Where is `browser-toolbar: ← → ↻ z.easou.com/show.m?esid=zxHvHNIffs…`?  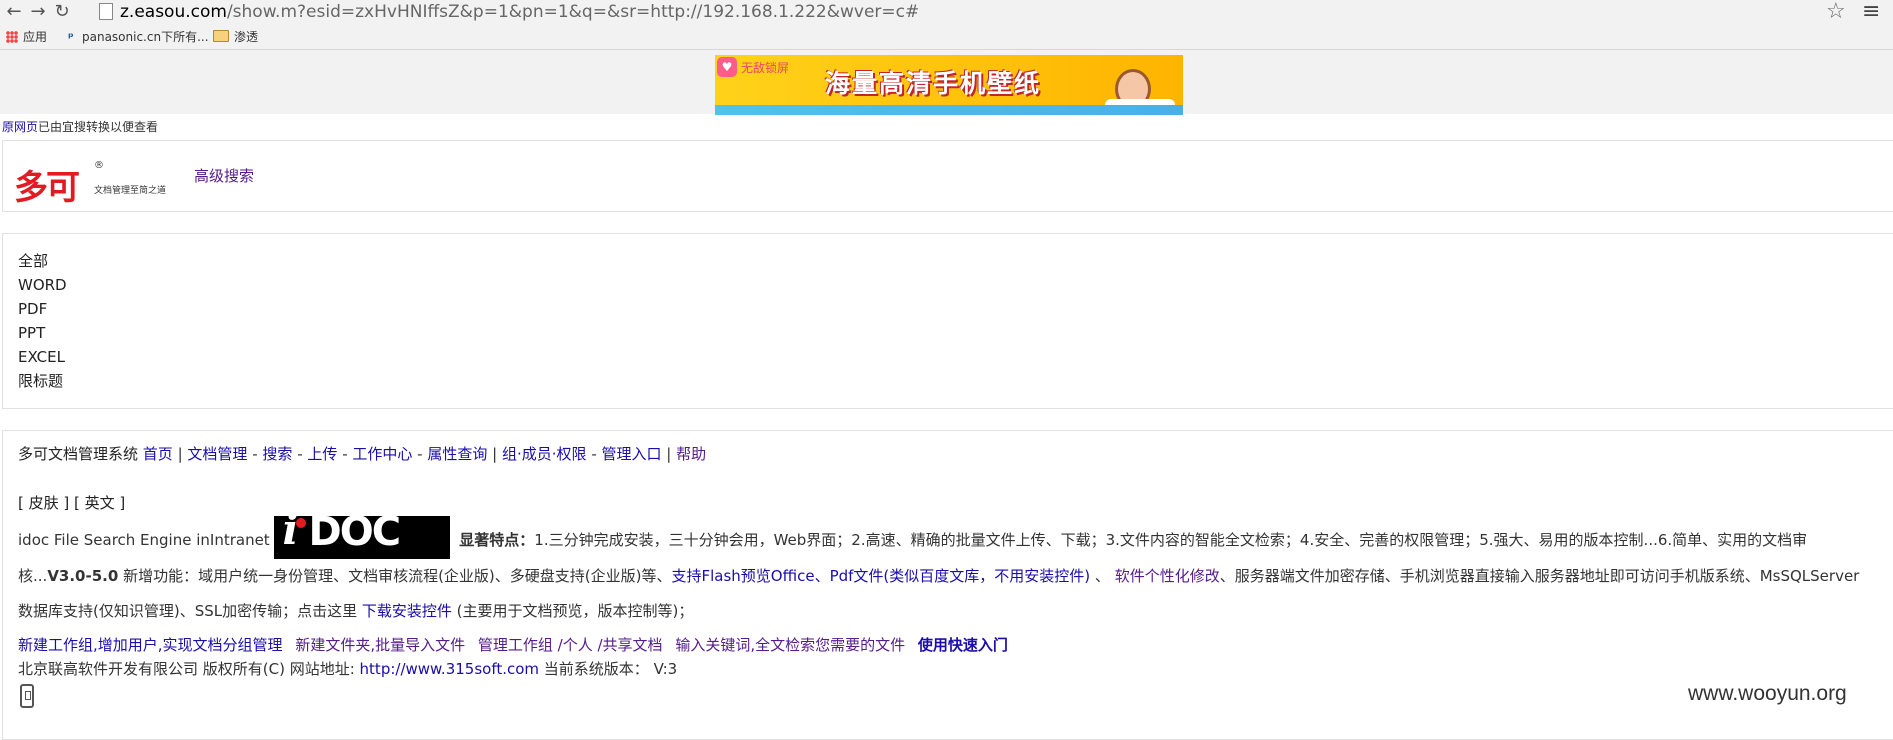 browser-toolbar: ← → ↻ z.easou.com/show.m?esid=zxHvHNIffs… is located at coordinates (946, 12).